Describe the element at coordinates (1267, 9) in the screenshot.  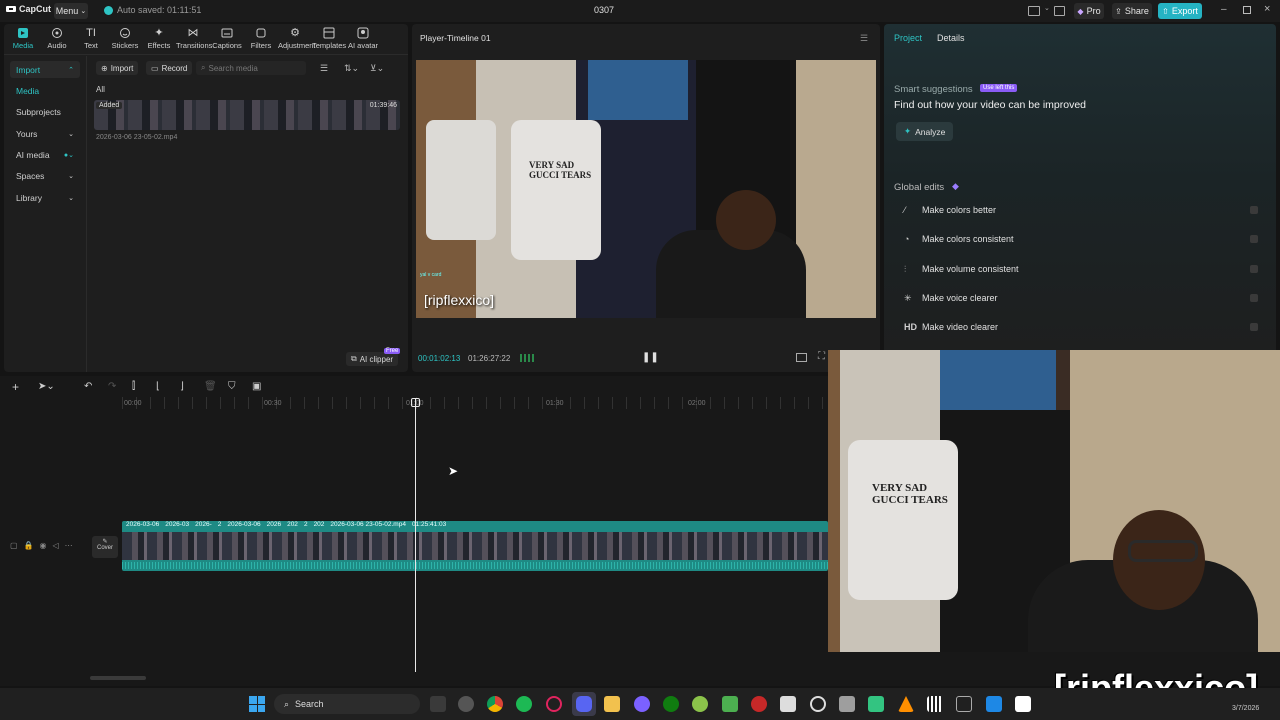
I see `close-icon: ×` at that location.